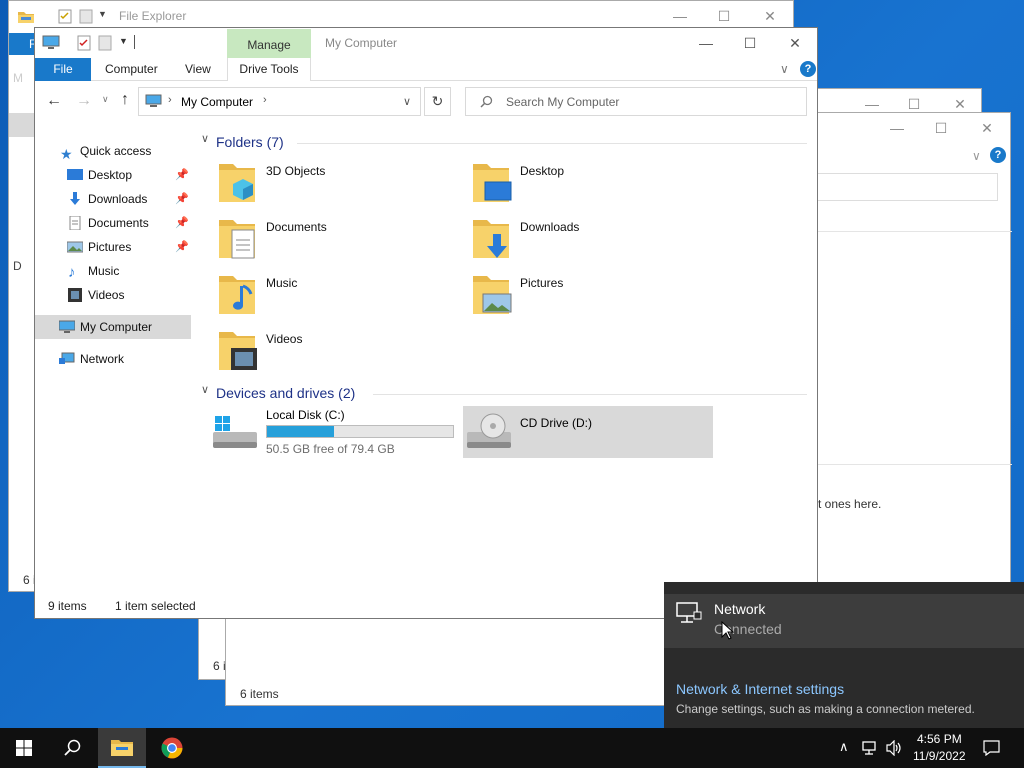 Image resolution: width=1024 pixels, height=768 pixels. What do you see at coordinates (407, 101) in the screenshot?
I see `address-dropdown-icon: ∨` at bounding box center [407, 101].